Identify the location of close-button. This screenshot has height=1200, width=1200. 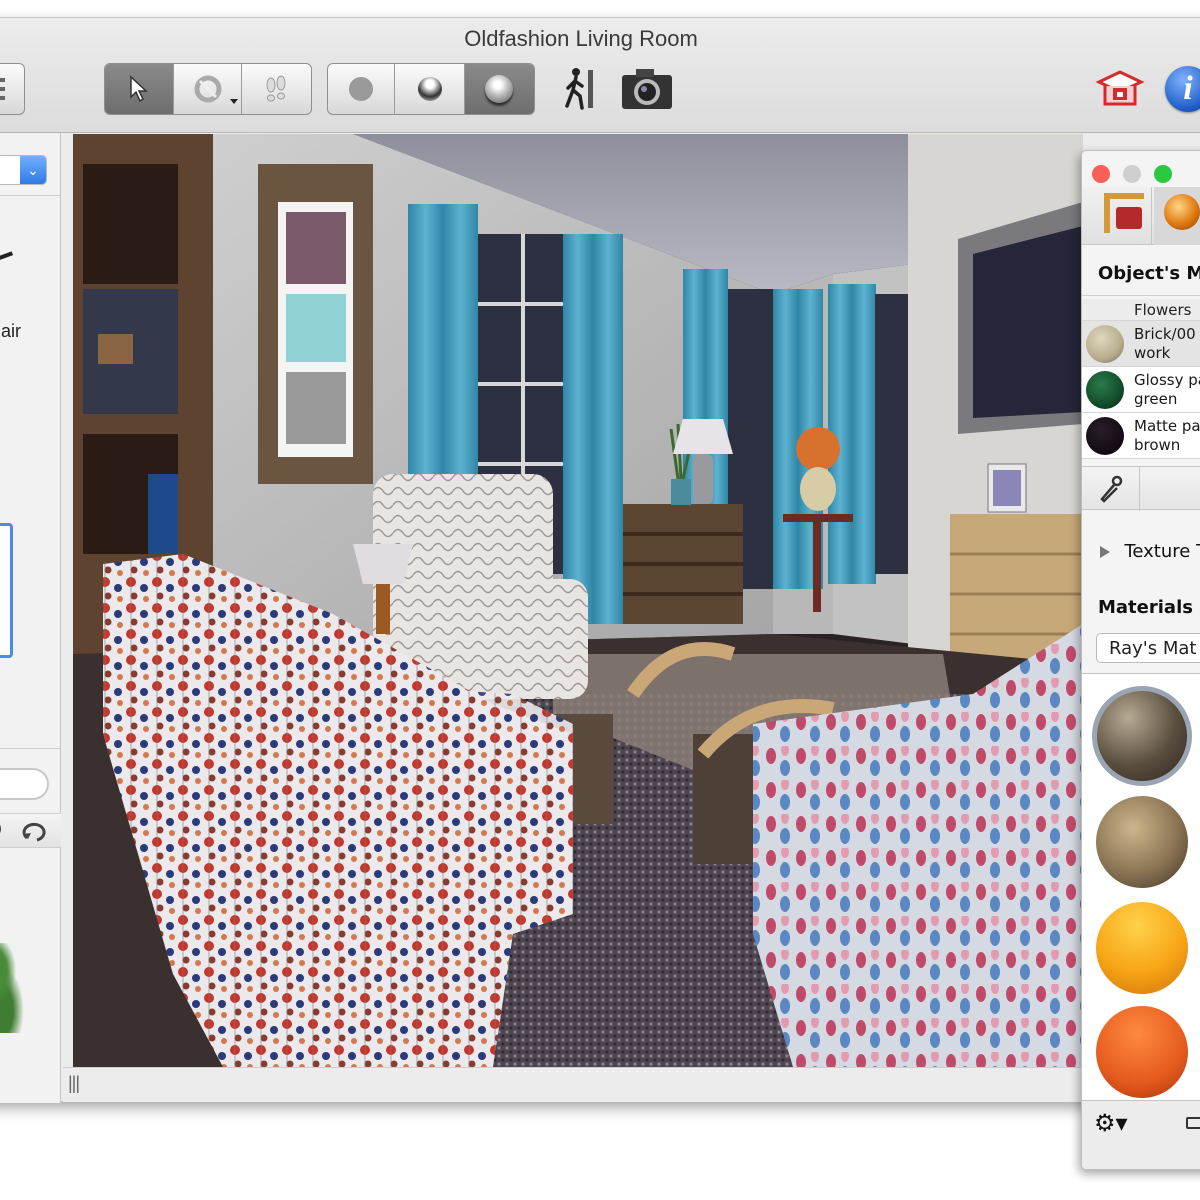
(1101, 174).